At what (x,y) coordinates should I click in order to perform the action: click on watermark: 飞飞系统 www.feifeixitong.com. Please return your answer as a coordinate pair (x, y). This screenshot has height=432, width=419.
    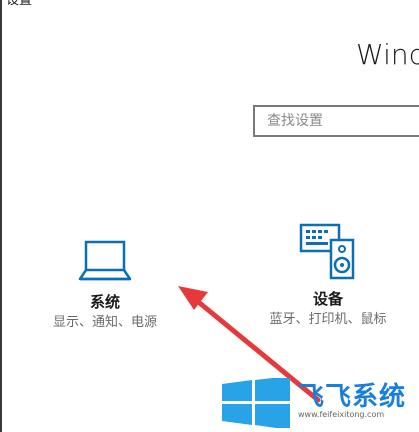
    Looking at the image, I should click on (319, 403).